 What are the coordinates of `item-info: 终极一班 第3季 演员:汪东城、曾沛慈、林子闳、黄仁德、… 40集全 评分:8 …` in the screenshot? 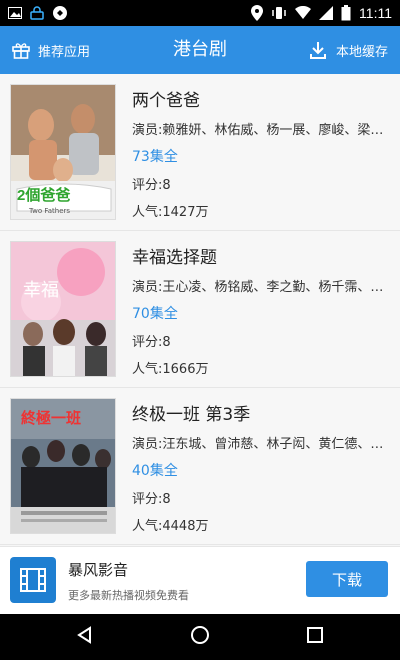 It's located at (261, 471).